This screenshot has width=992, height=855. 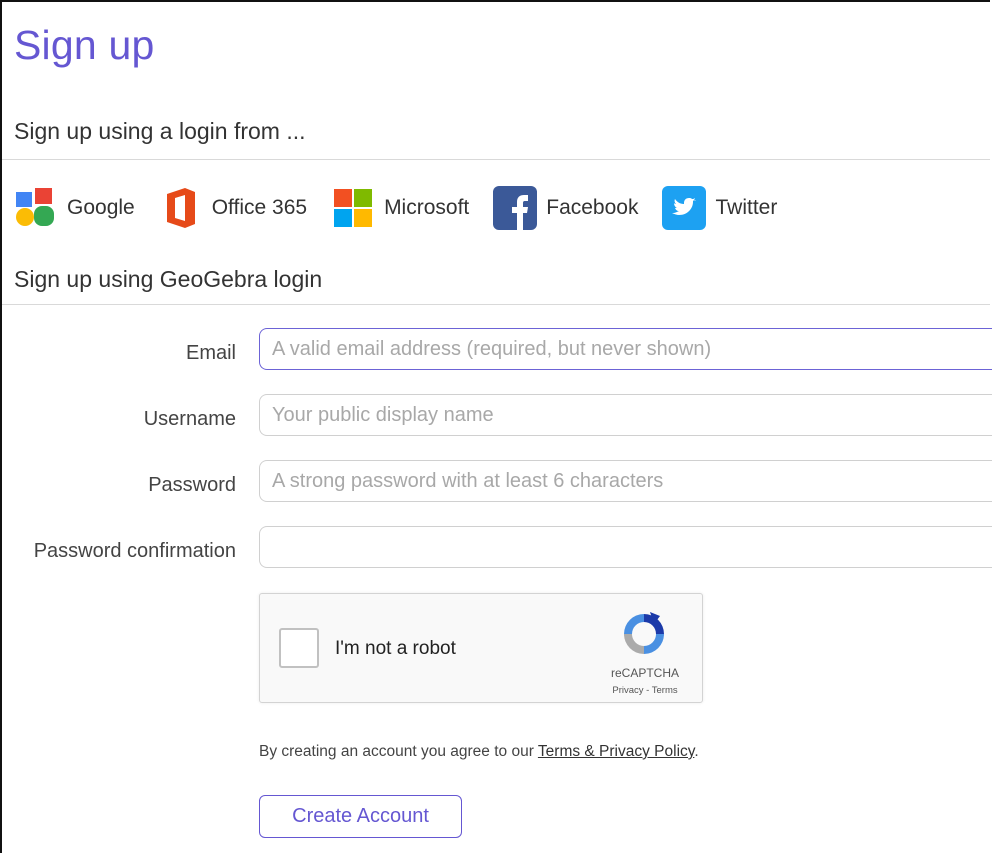 I want to click on provider-label: Facebook, so click(x=592, y=207).